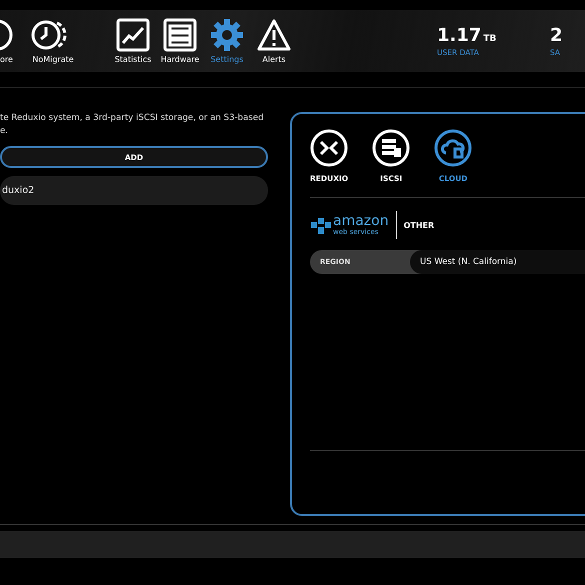 The image size is (585, 585). I want to click on nav-item: Alerts, so click(274, 41).